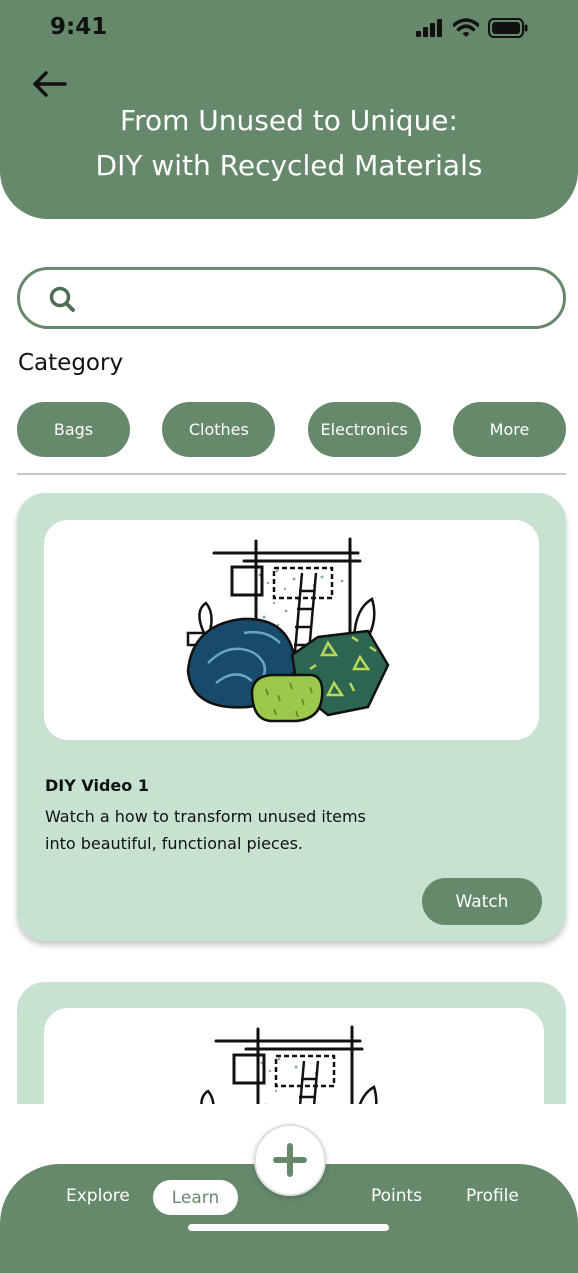  I want to click on divider, so click(291, 474).